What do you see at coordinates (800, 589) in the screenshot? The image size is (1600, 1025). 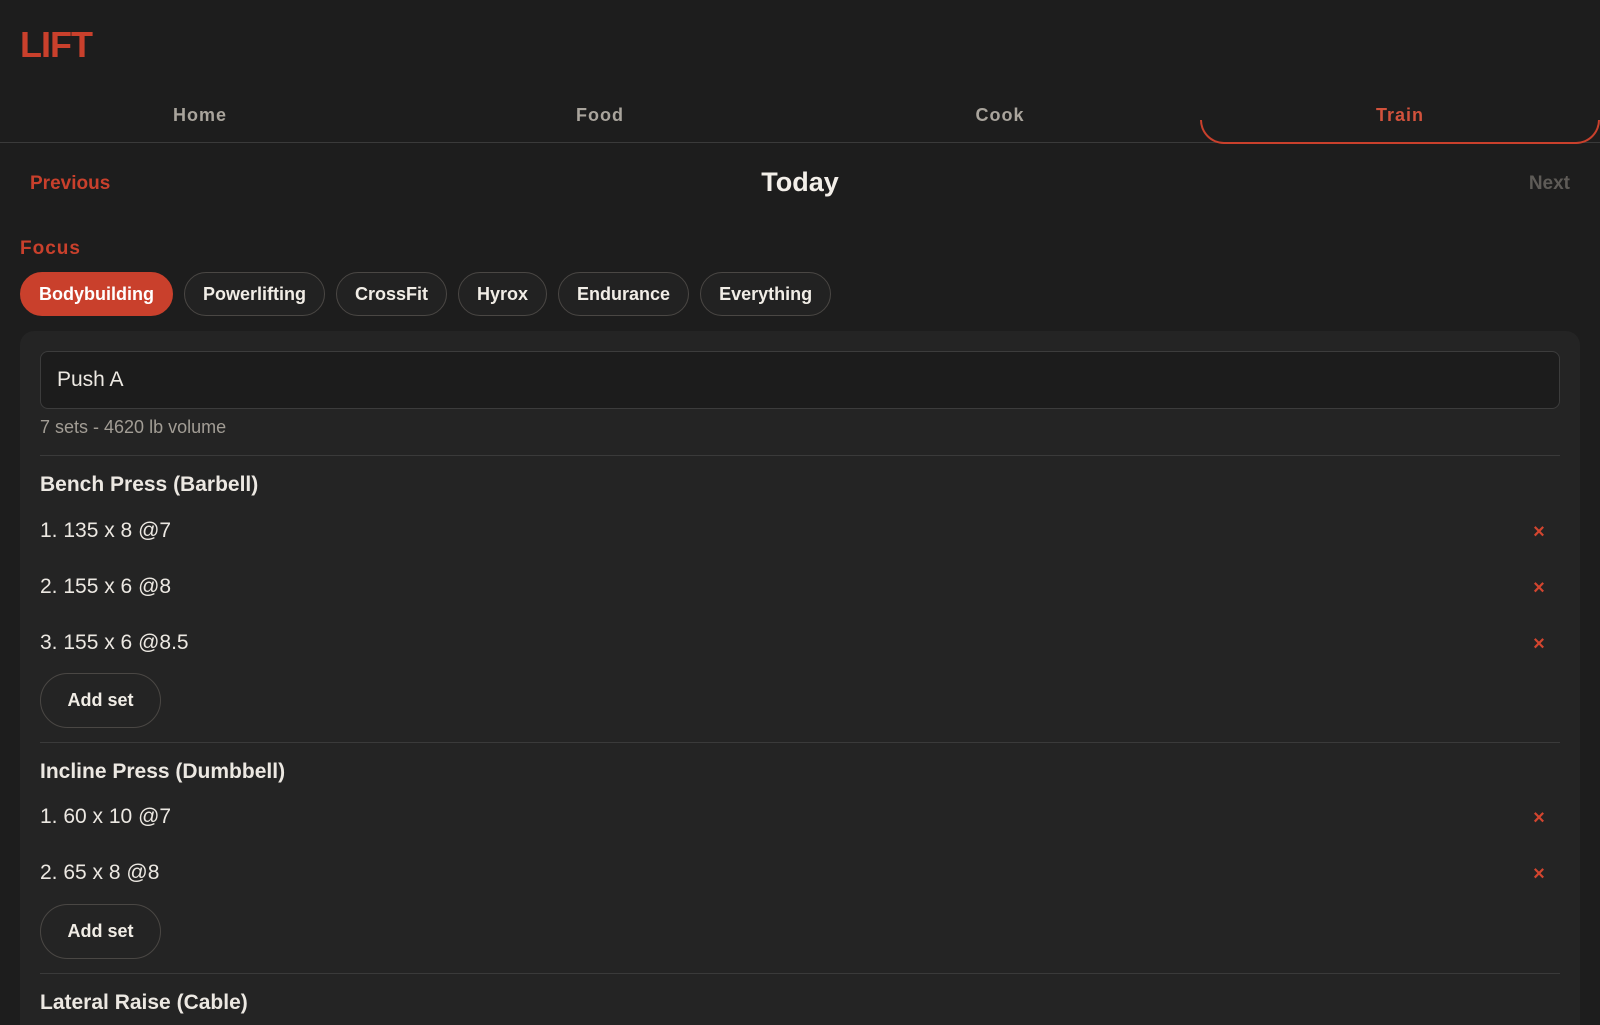 I see `set-row: 2. 155 x 6 @8 ×` at bounding box center [800, 589].